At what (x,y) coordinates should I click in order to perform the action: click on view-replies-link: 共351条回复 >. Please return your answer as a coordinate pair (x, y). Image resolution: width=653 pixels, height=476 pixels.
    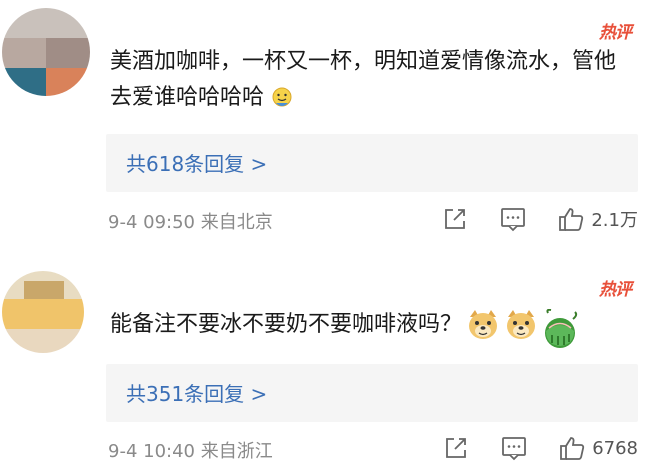
    Looking at the image, I should click on (196, 392).